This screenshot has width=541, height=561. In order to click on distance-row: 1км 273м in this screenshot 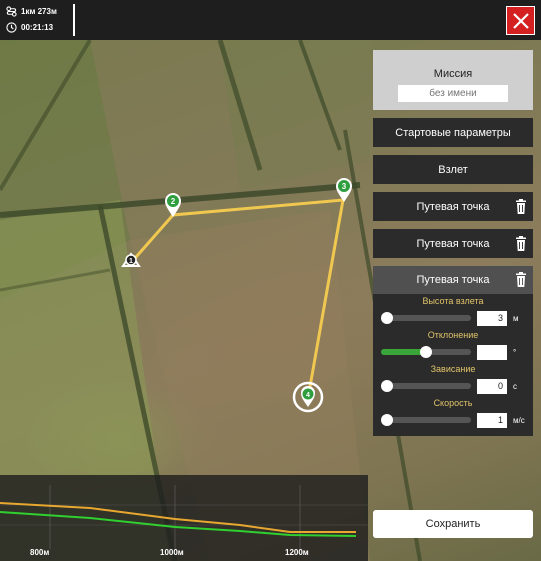, I will do `click(31, 11)`.